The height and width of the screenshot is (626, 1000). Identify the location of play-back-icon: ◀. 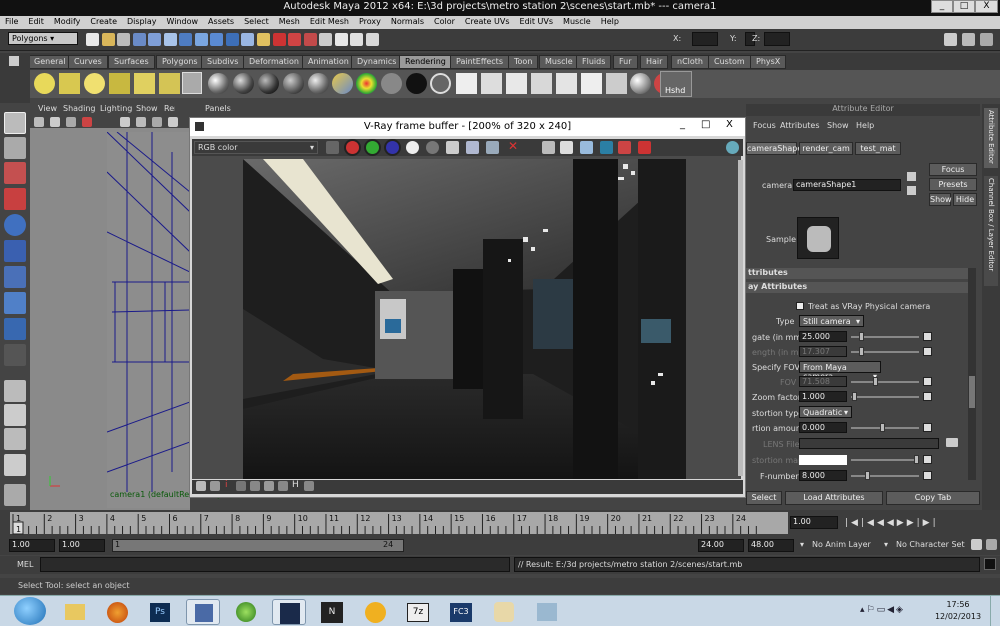
(892, 523).